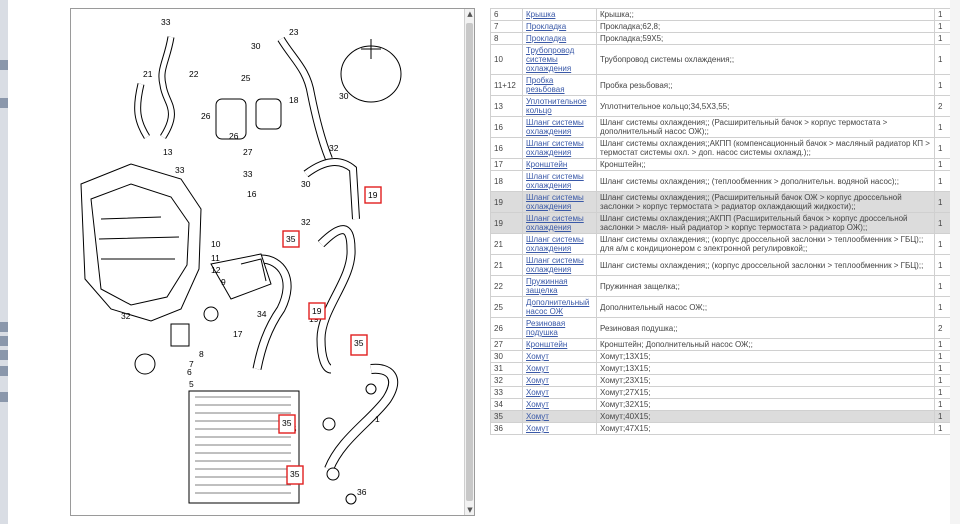 This screenshot has height=524, width=960. What do you see at coordinates (238, 334) in the screenshot?
I see `callout-label: 17` at bounding box center [238, 334].